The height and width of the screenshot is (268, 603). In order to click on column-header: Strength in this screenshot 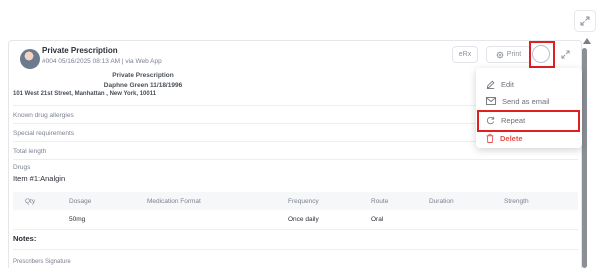, I will do `click(516, 201)`.